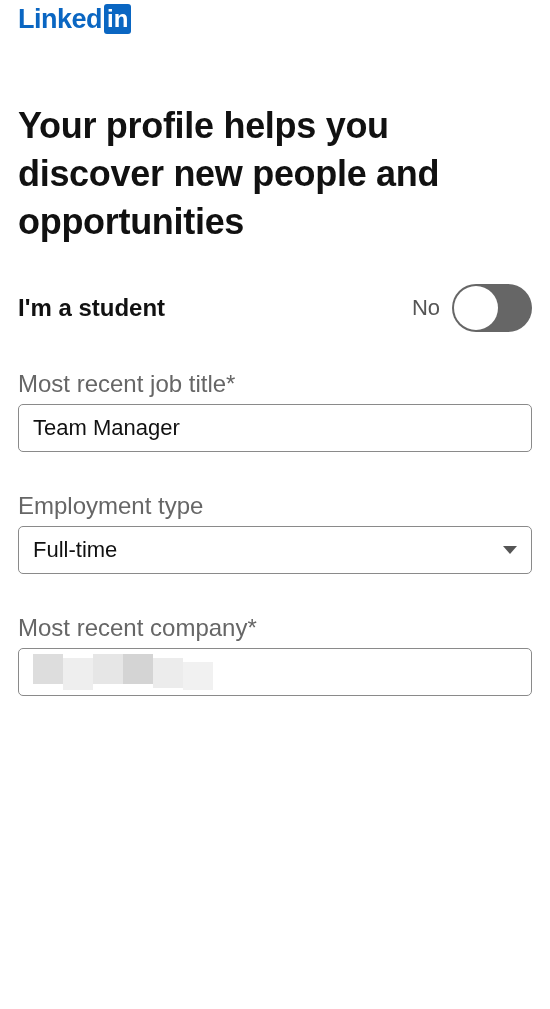 This screenshot has width=550, height=1009. I want to click on caret-icon, so click(510, 550).